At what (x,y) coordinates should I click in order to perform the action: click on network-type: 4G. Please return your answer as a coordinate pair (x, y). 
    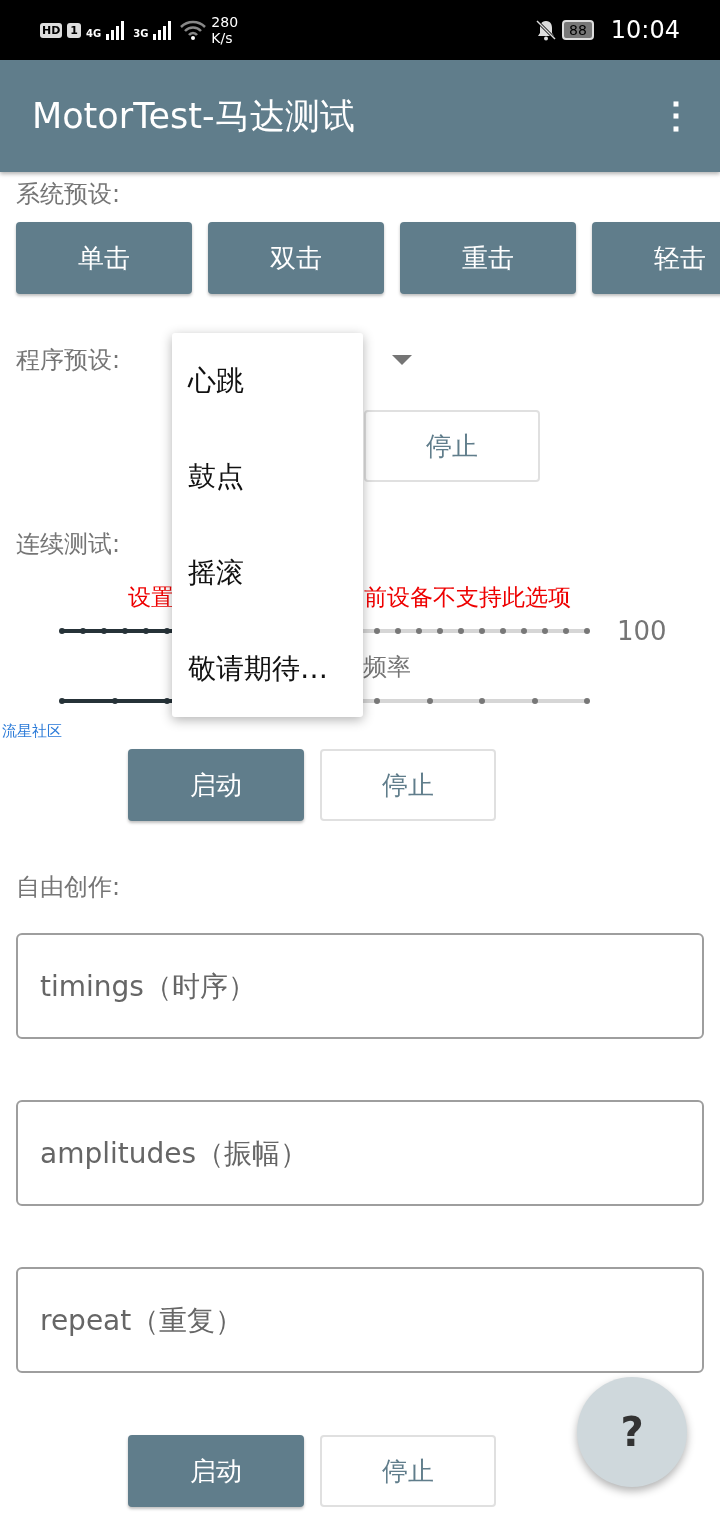
    Looking at the image, I should click on (94, 33).